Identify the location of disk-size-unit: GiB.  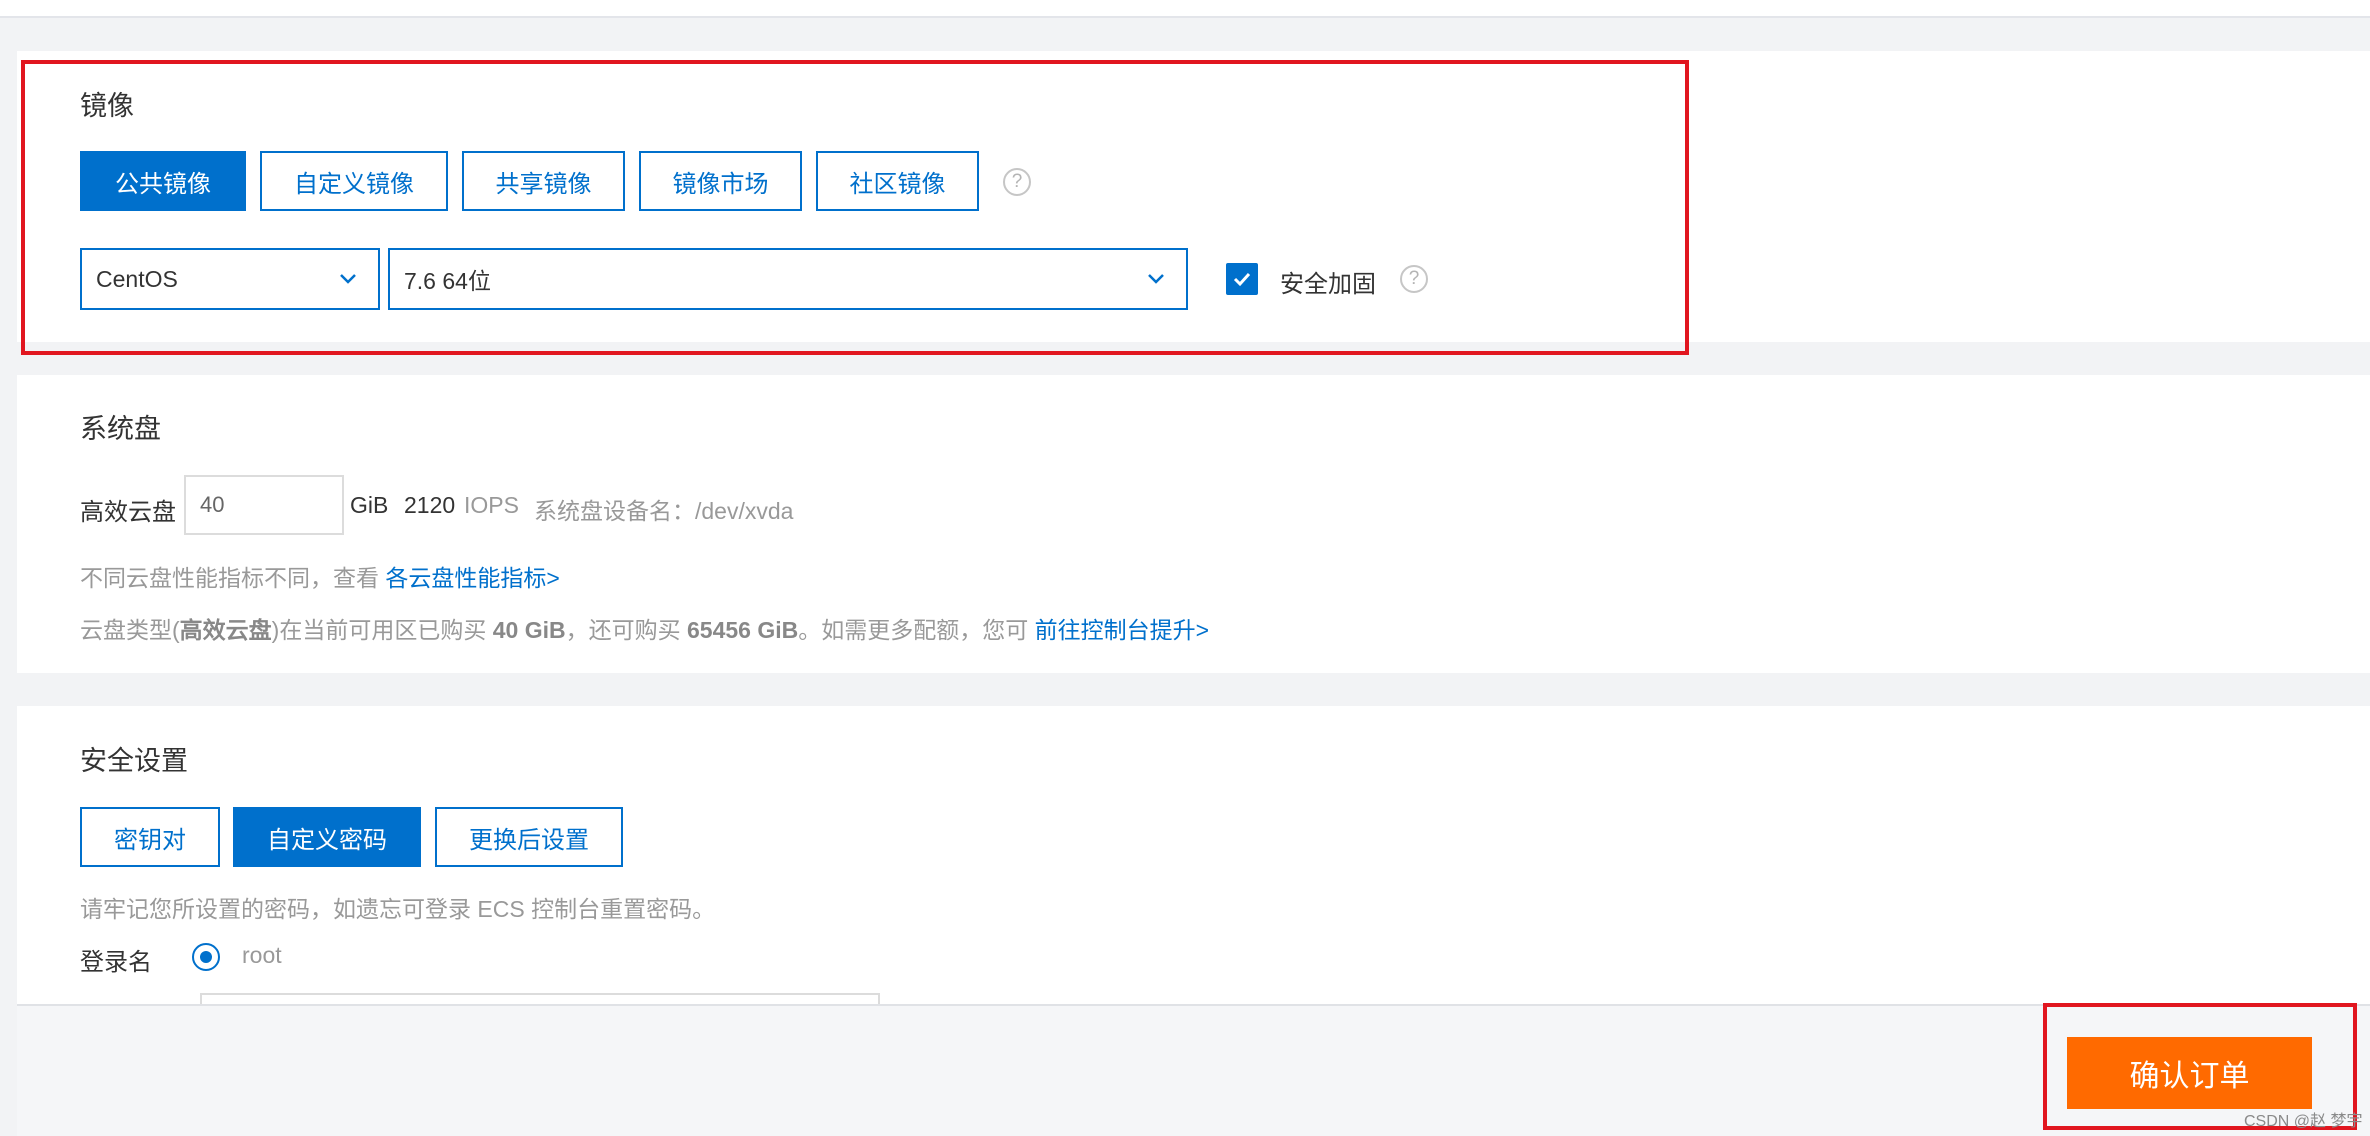
(369, 505).